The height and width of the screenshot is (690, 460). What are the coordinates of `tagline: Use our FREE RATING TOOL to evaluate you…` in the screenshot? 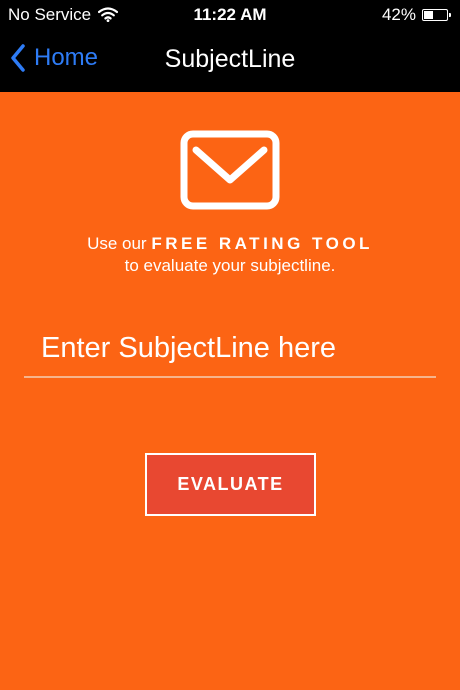 It's located at (230, 255).